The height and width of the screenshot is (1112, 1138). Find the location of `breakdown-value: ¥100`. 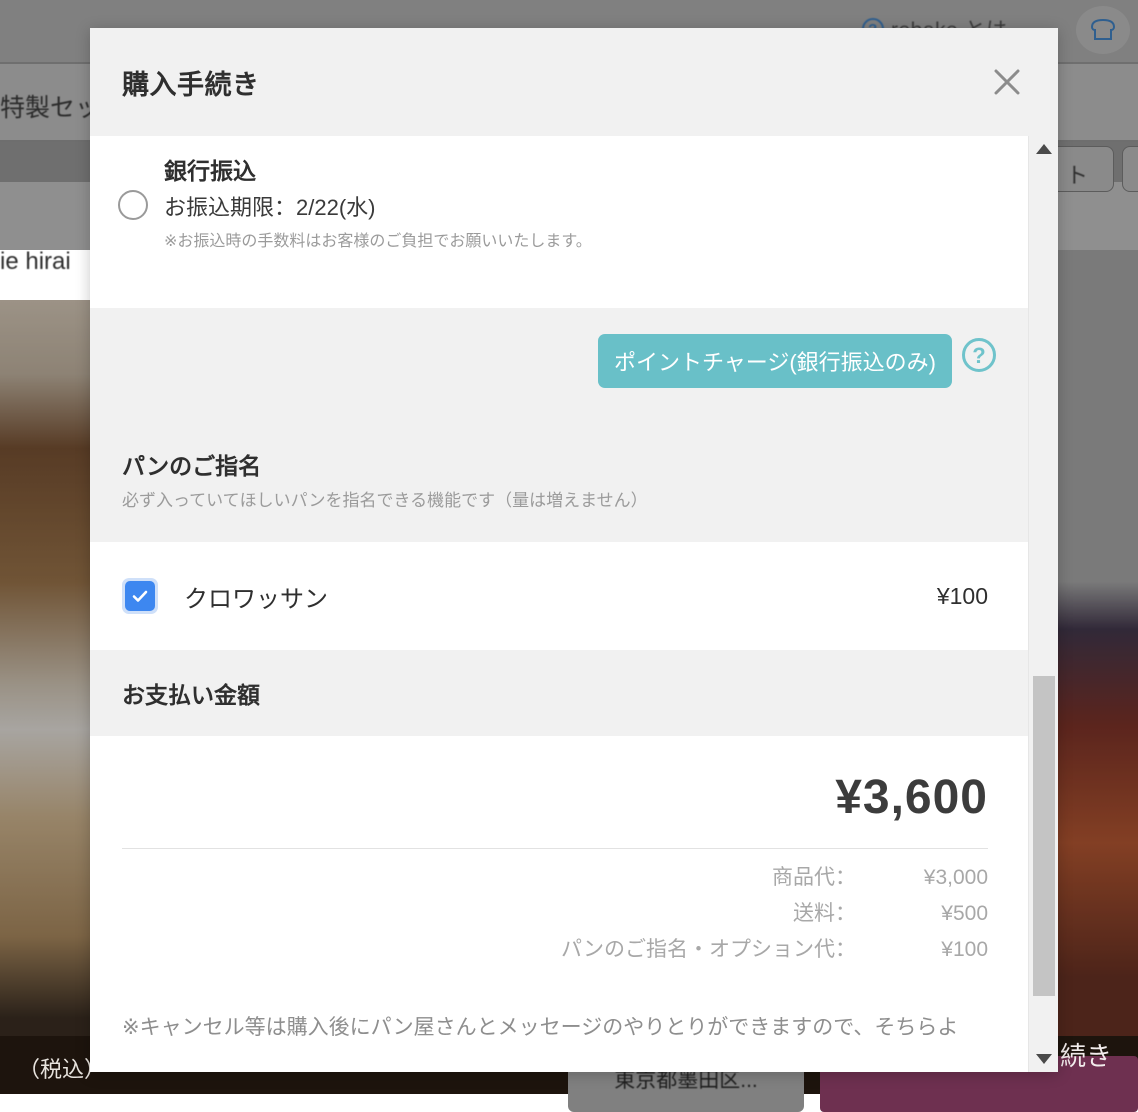

breakdown-value: ¥100 is located at coordinates (922, 950).